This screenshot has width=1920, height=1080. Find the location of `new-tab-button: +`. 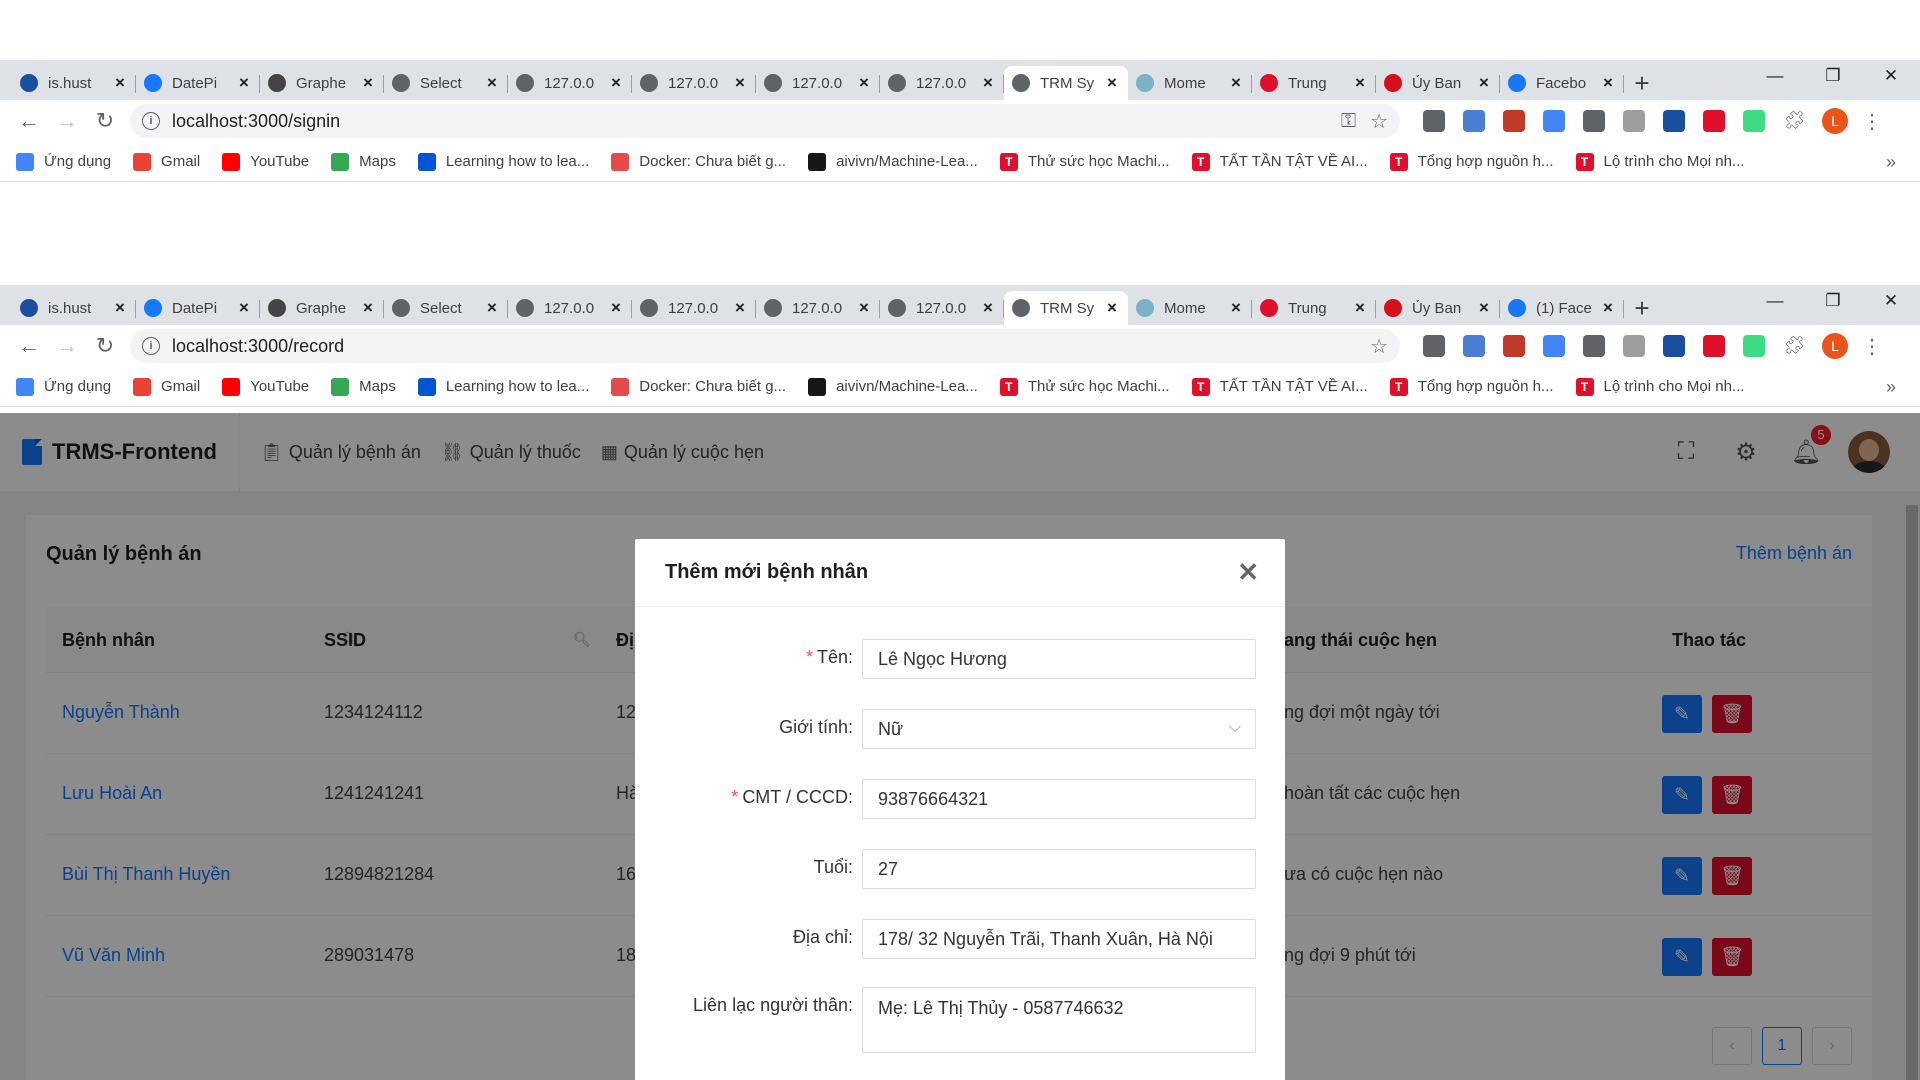

new-tab-button: + is located at coordinates (1642, 83).